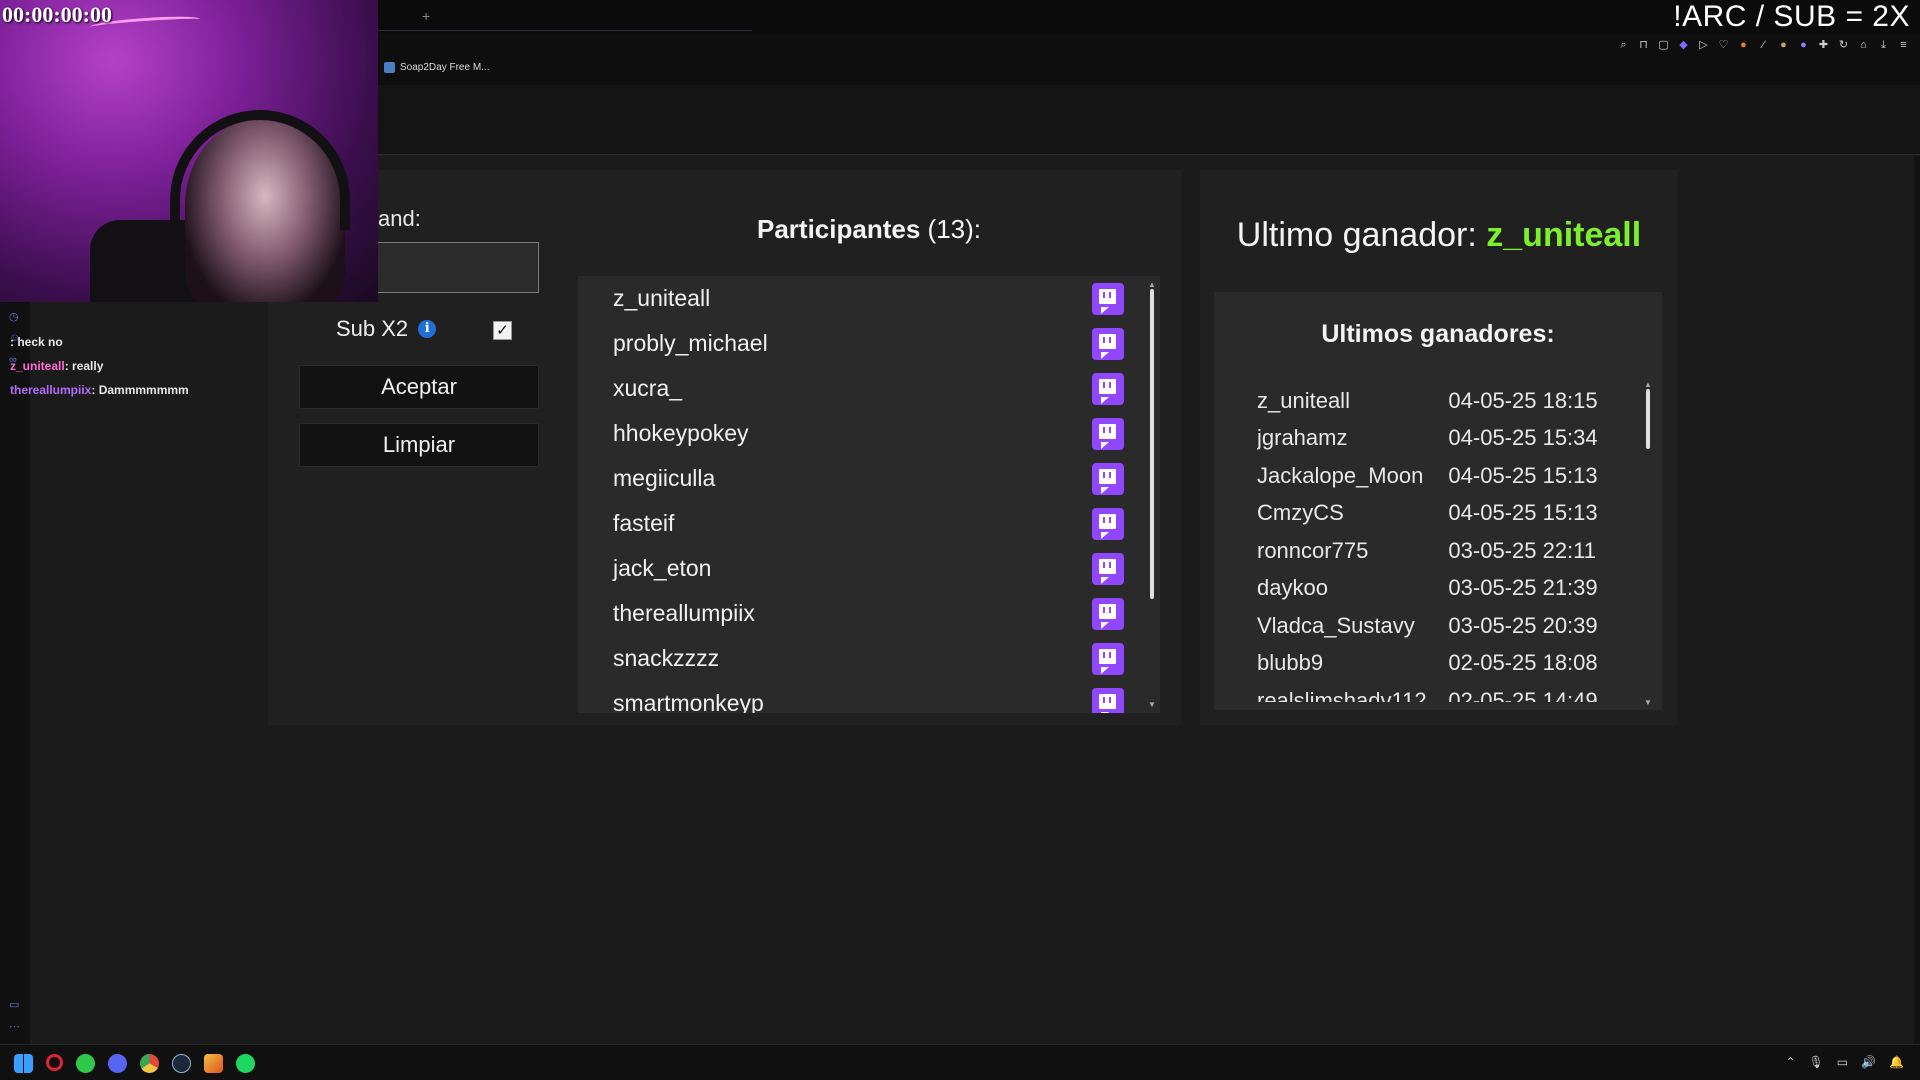 Image resolution: width=1920 pixels, height=1080 pixels. What do you see at coordinates (690, 343) in the screenshot?
I see `participant-name: probly_michael` at bounding box center [690, 343].